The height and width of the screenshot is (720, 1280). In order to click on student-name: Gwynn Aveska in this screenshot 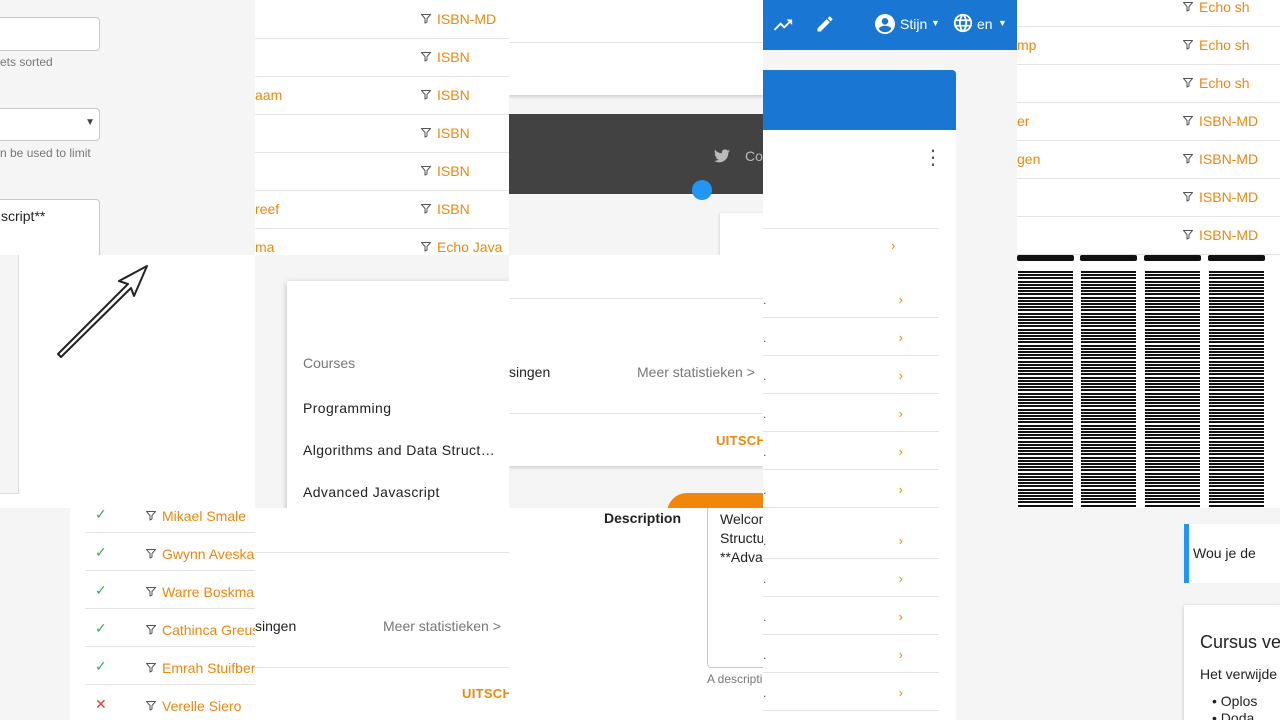, I will do `click(208, 554)`.